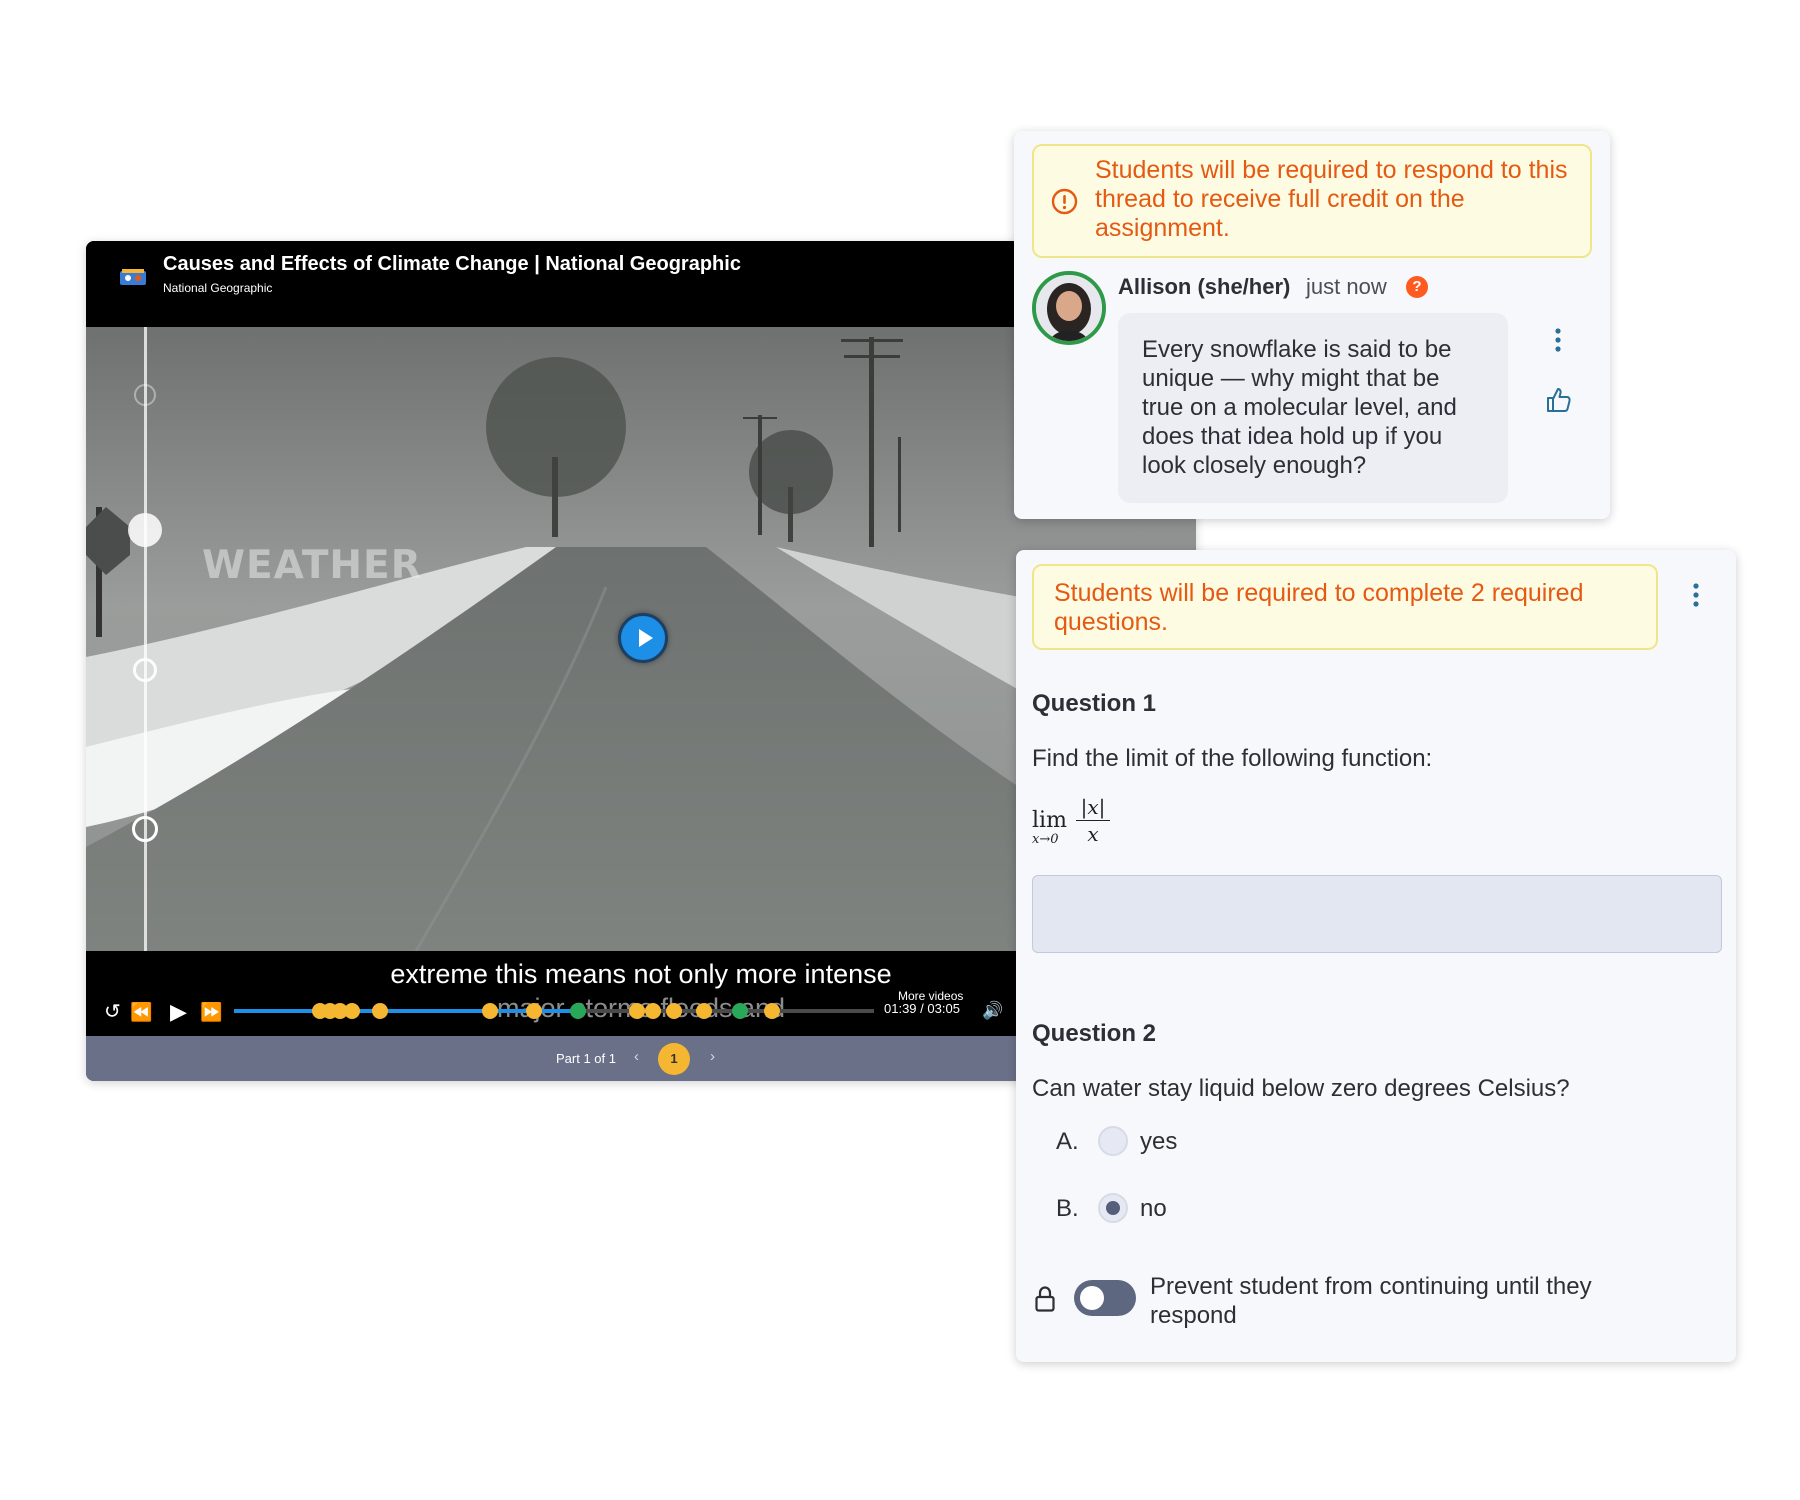 The height and width of the screenshot is (1500, 1800). Describe the element at coordinates (1093, 807) in the screenshot. I see `math-numerator: |x|` at that location.